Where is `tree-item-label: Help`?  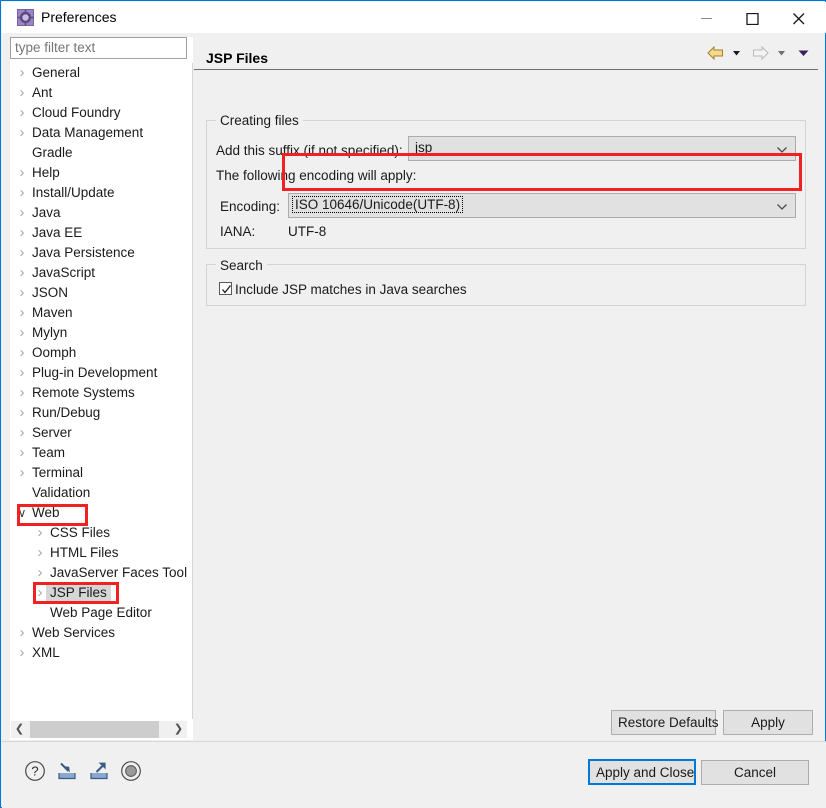
tree-item-label: Help is located at coordinates (46, 172).